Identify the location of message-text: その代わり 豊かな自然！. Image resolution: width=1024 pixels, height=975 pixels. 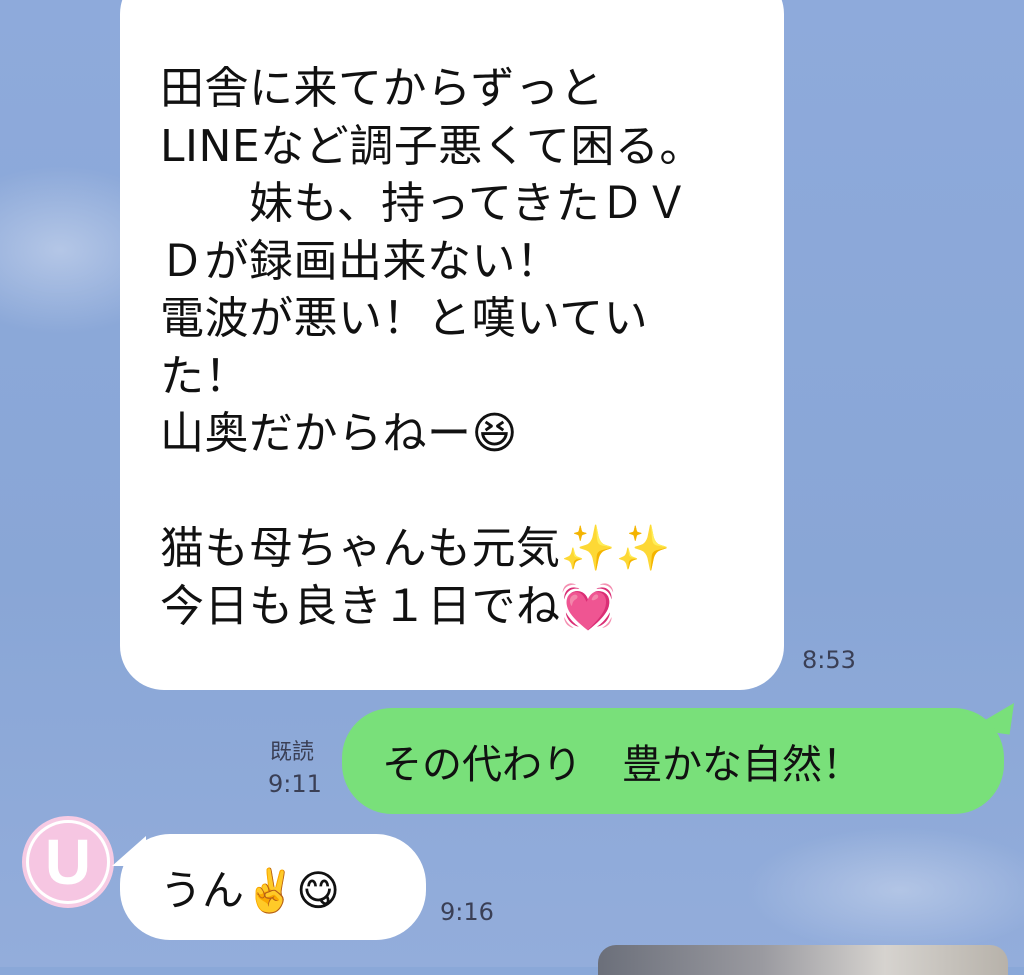
(622, 765).